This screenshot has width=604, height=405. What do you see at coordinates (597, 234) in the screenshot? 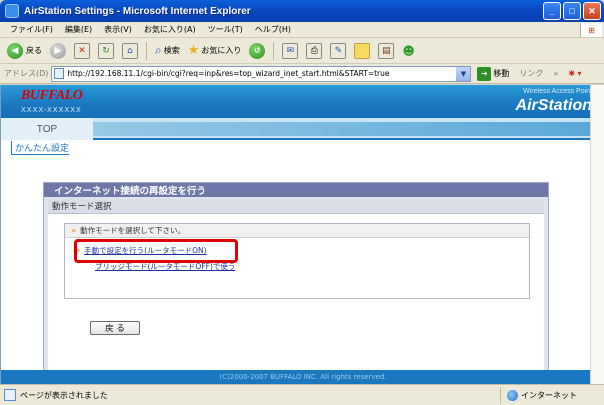
I see `vertical-scrollbar` at bounding box center [597, 234].